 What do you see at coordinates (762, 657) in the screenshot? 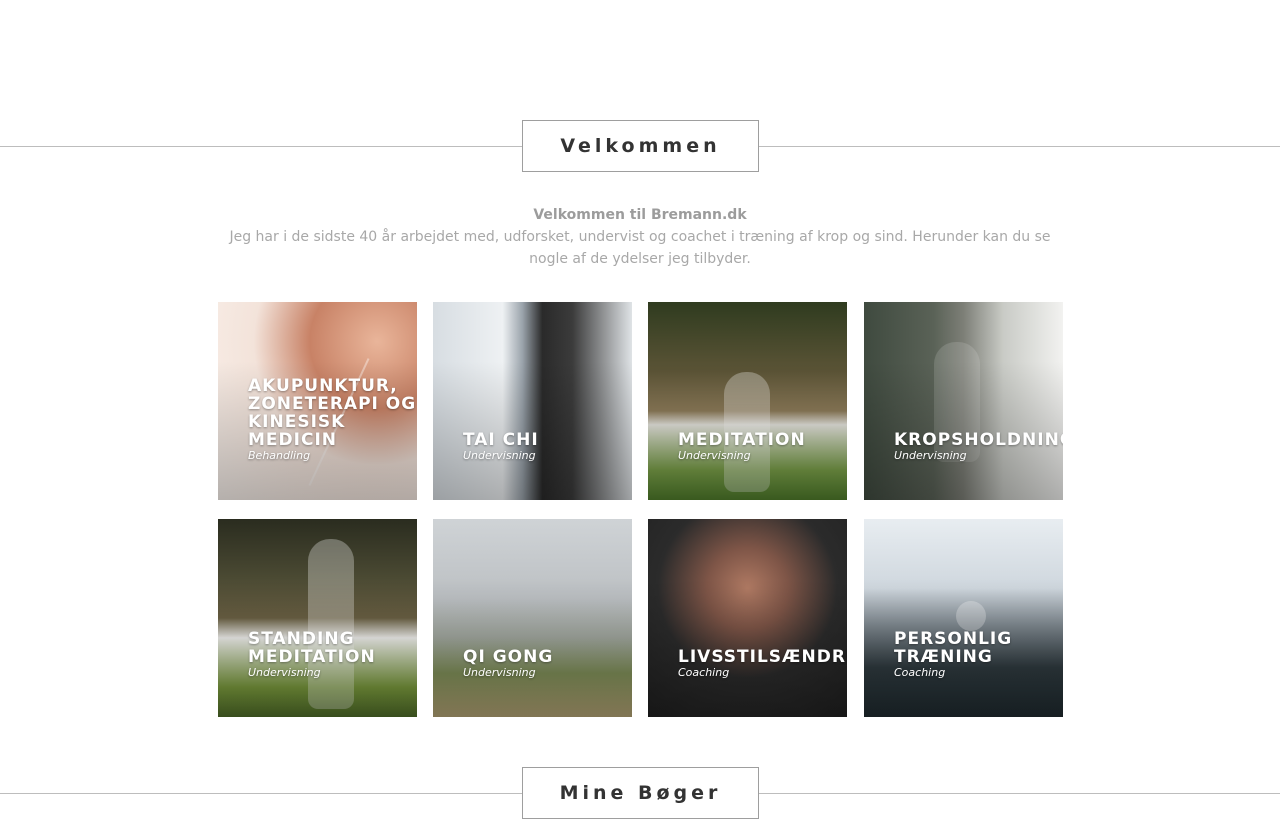
I see `service-title: LIVSSTILSÆNDRINGER` at bounding box center [762, 657].